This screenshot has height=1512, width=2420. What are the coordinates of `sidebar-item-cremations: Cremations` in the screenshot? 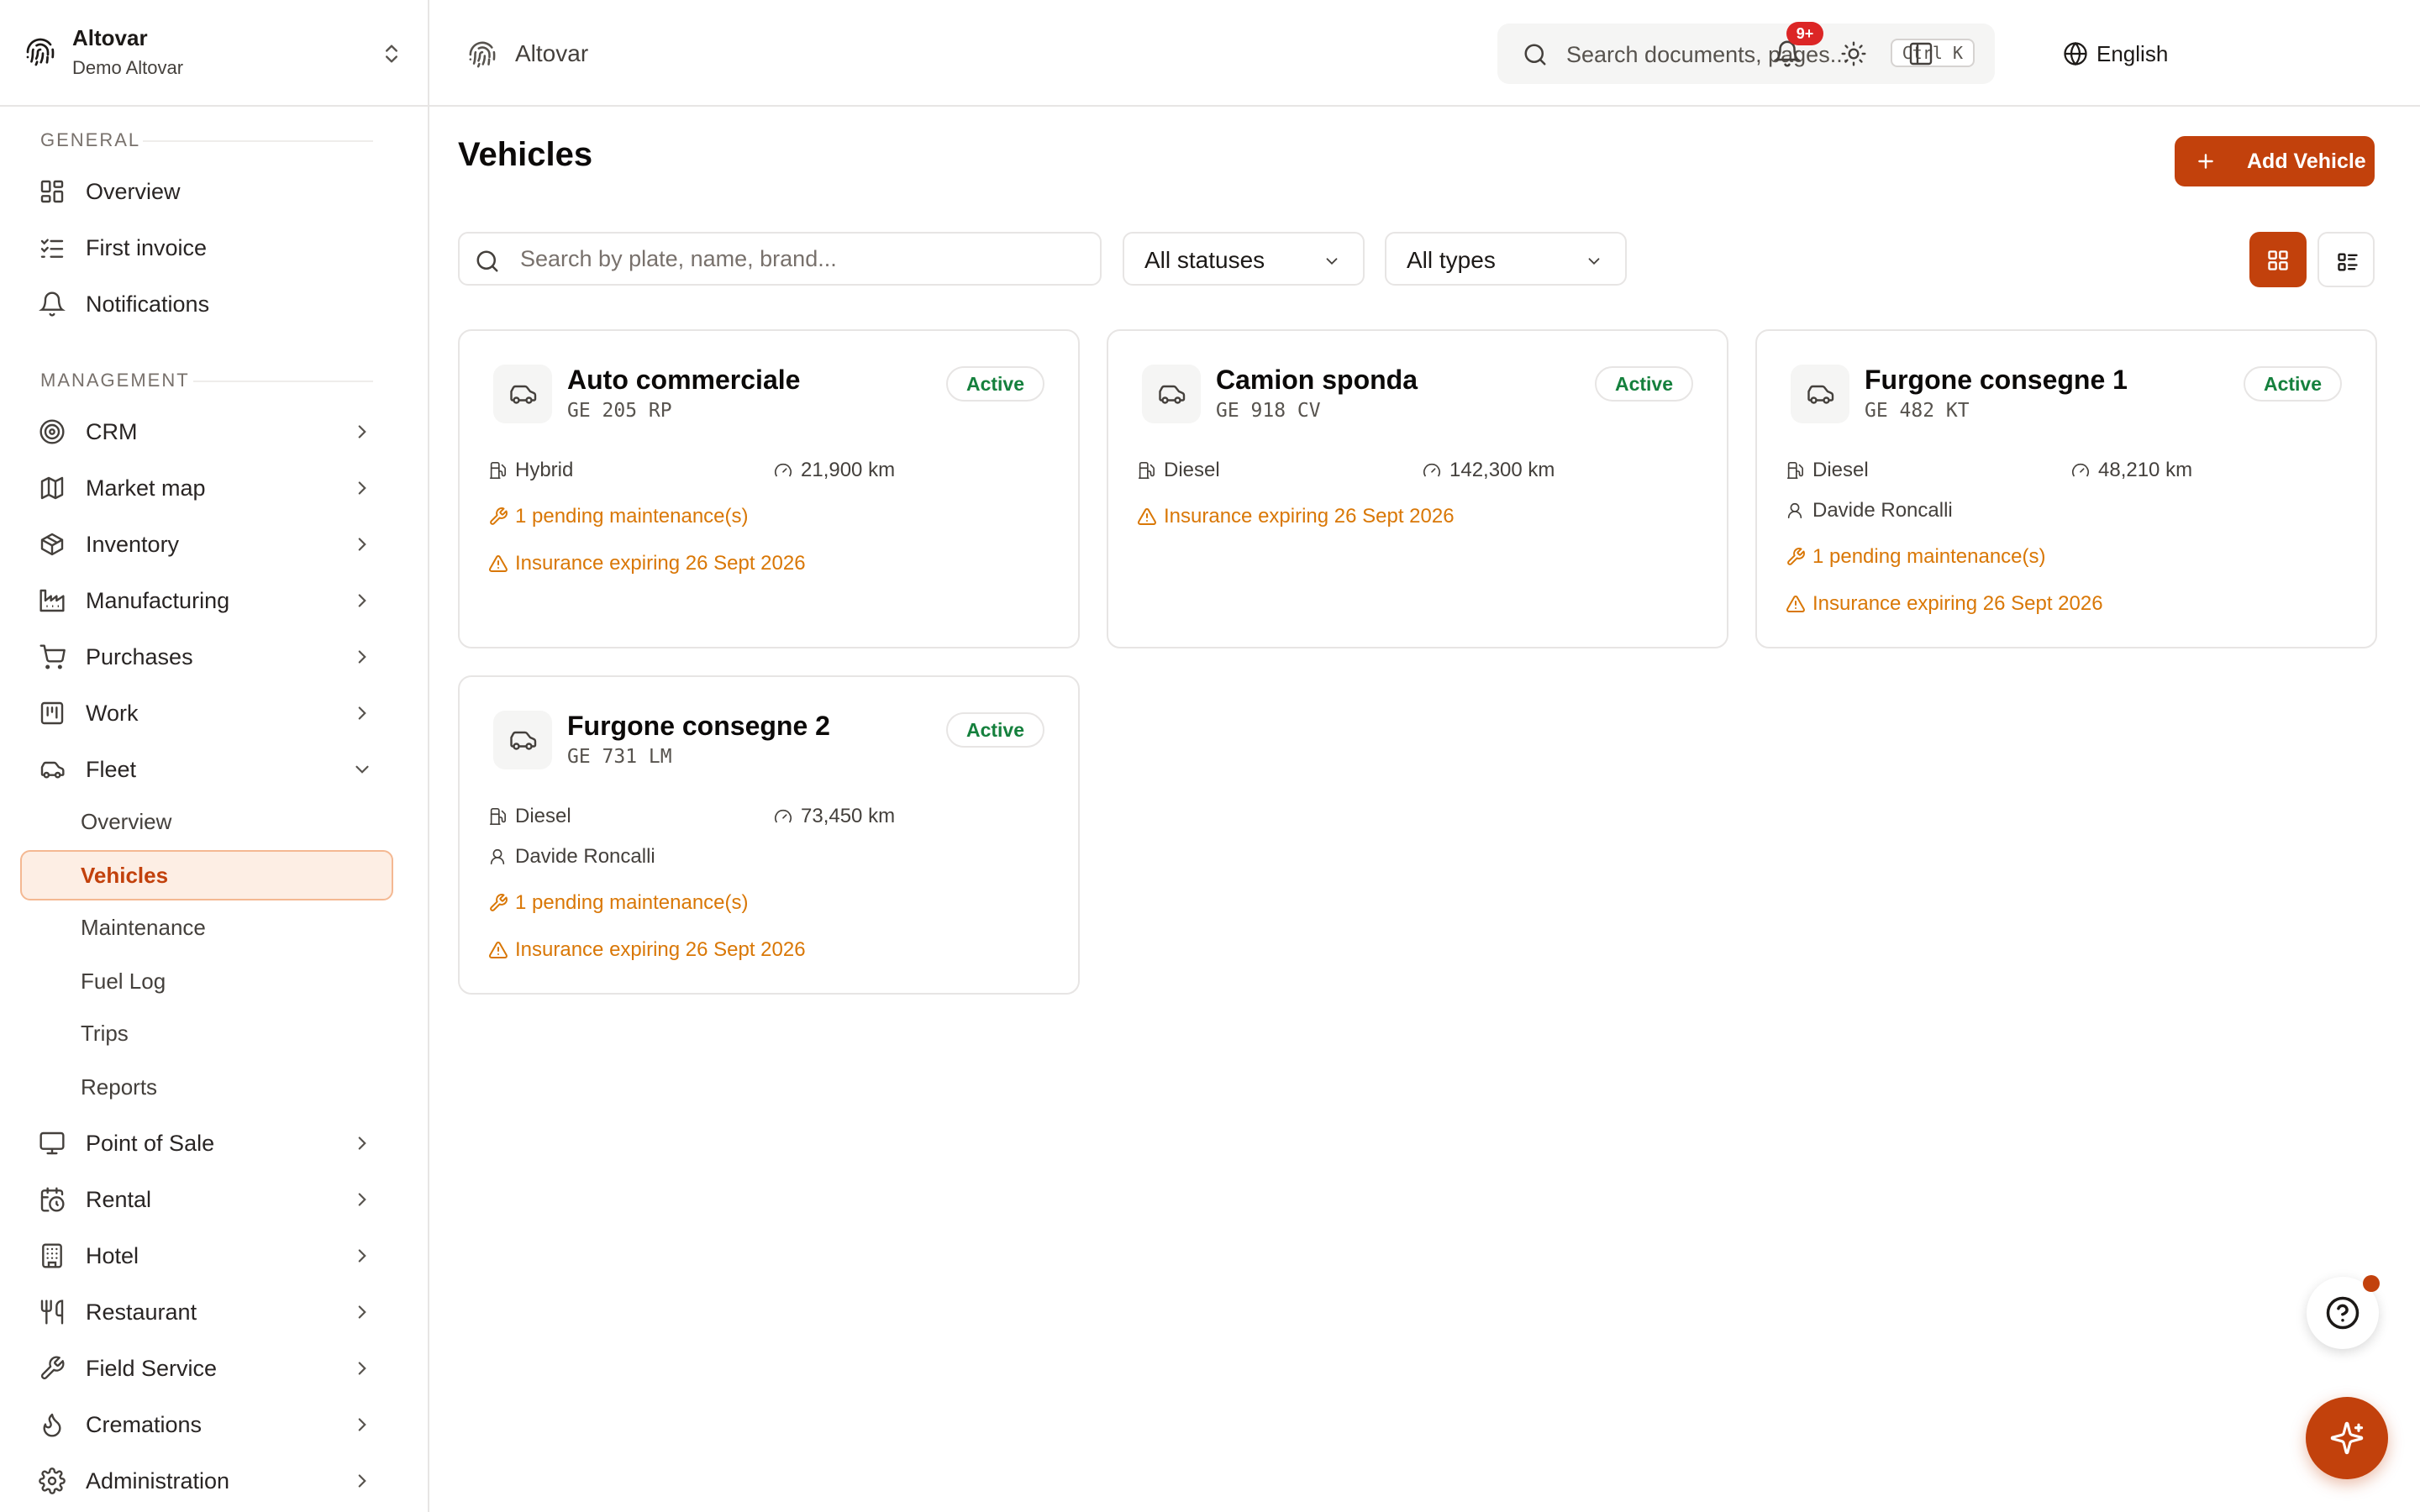 It's located at (206, 1424).